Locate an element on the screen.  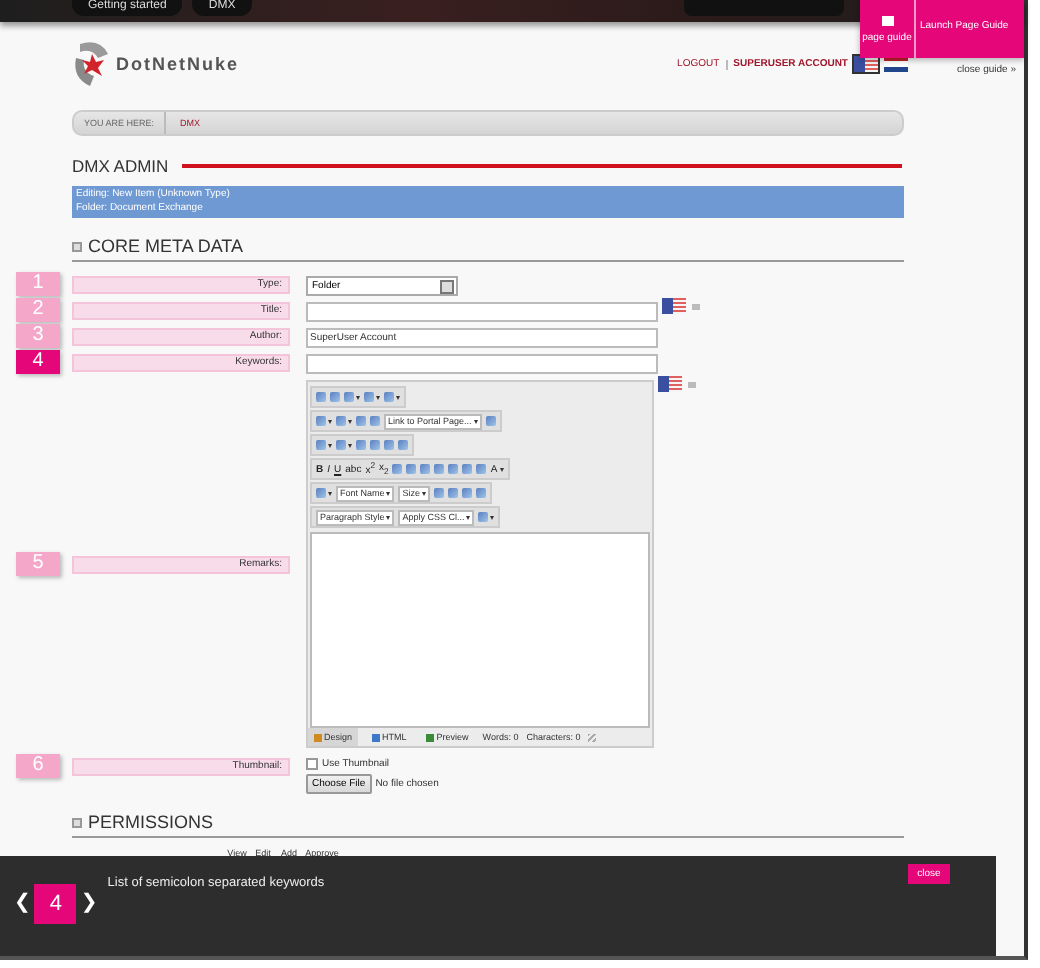
page-title: DMX ADMIN is located at coordinates (120, 166).